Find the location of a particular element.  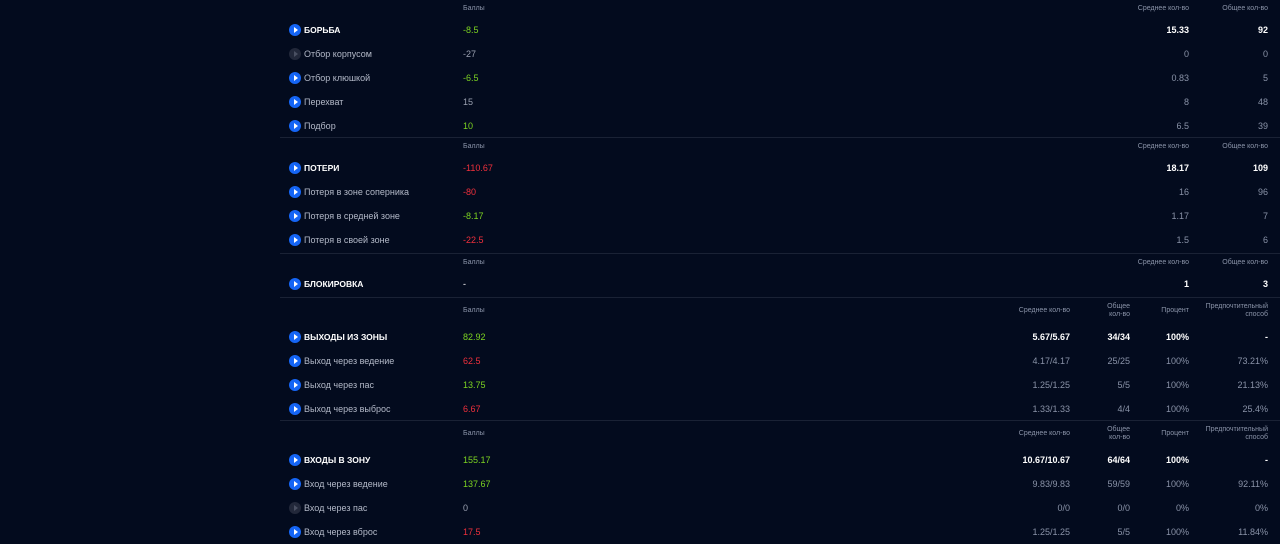

stat-row: Подбор 10 6.5 39 is located at coordinates (780, 126).